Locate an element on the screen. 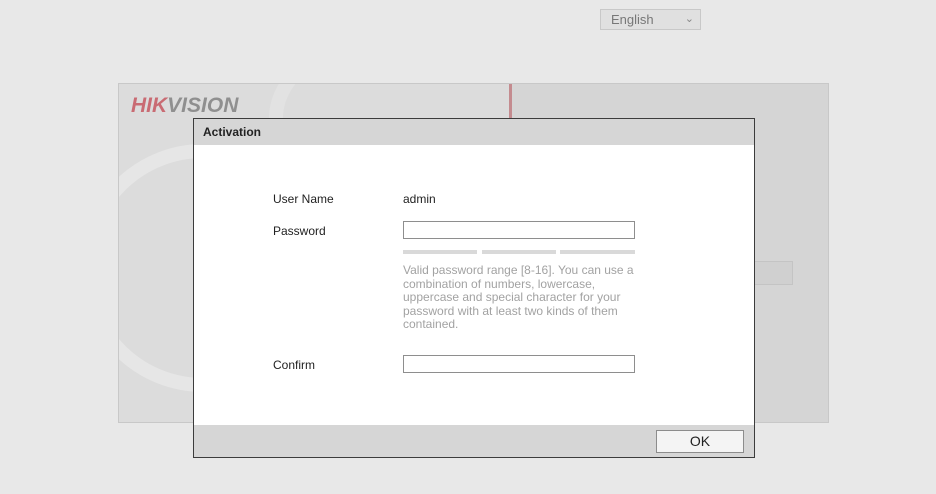  confirm-label: Confirm is located at coordinates (294, 365).